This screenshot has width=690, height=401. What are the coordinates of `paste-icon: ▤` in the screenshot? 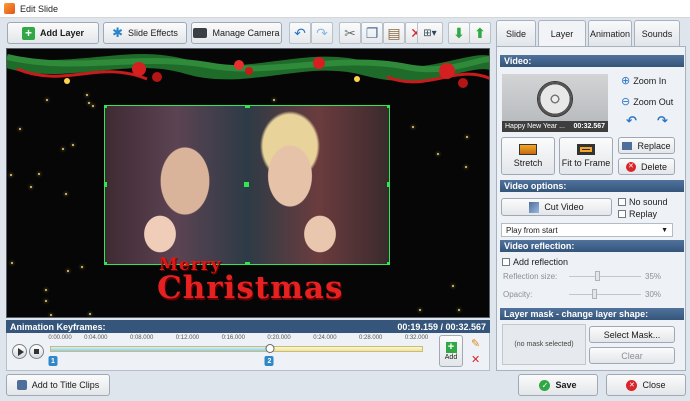 It's located at (394, 32).